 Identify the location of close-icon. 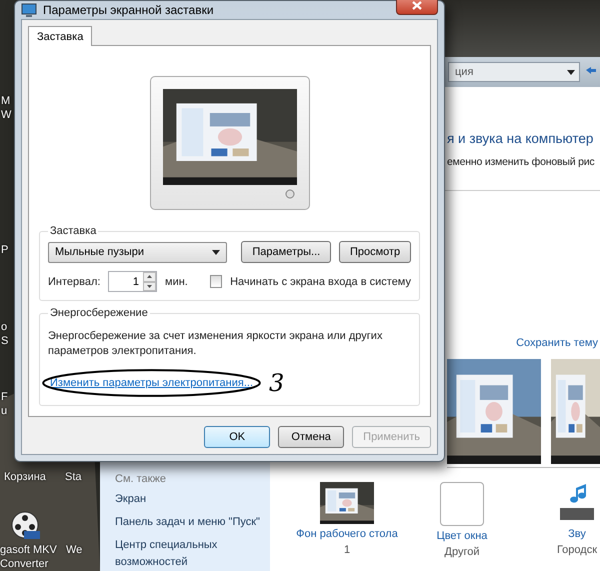
(417, 5).